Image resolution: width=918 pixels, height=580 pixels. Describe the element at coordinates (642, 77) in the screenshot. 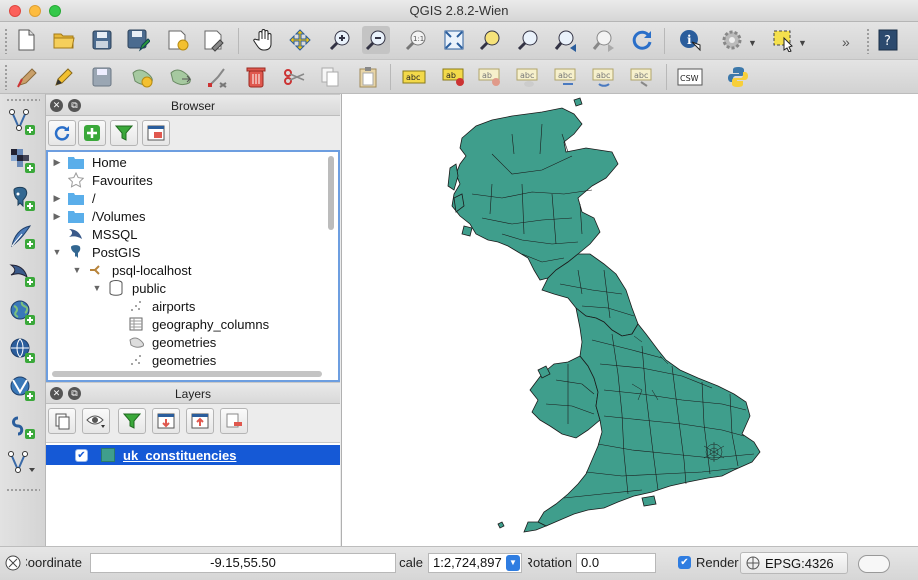

I see `label-properties-icon: abc` at that location.